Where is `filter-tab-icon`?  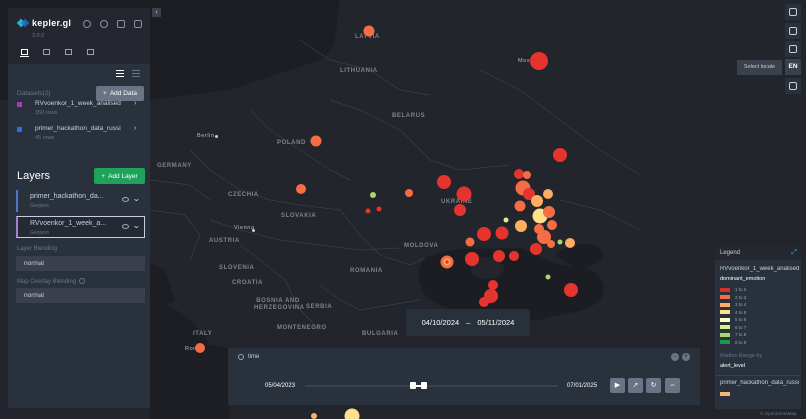 filter-tab-icon is located at coordinates (46, 52).